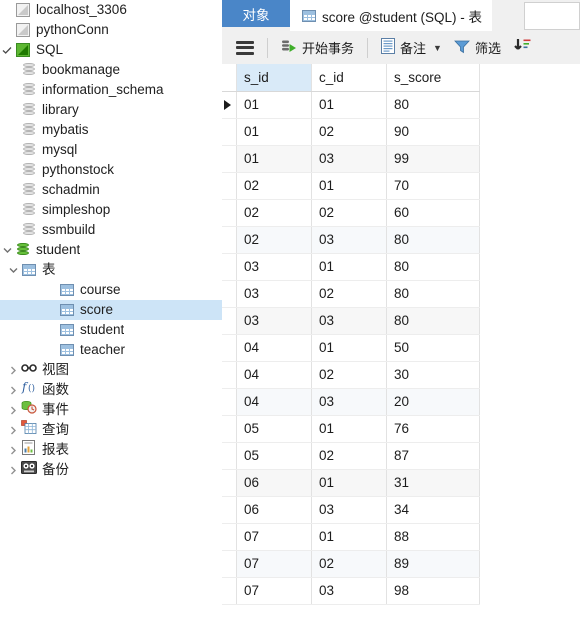  I want to click on table-row: 01 03 99, so click(351, 159).